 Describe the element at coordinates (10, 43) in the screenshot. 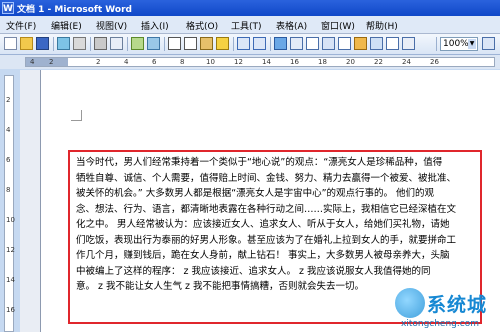

I see `new-document-icon` at that location.